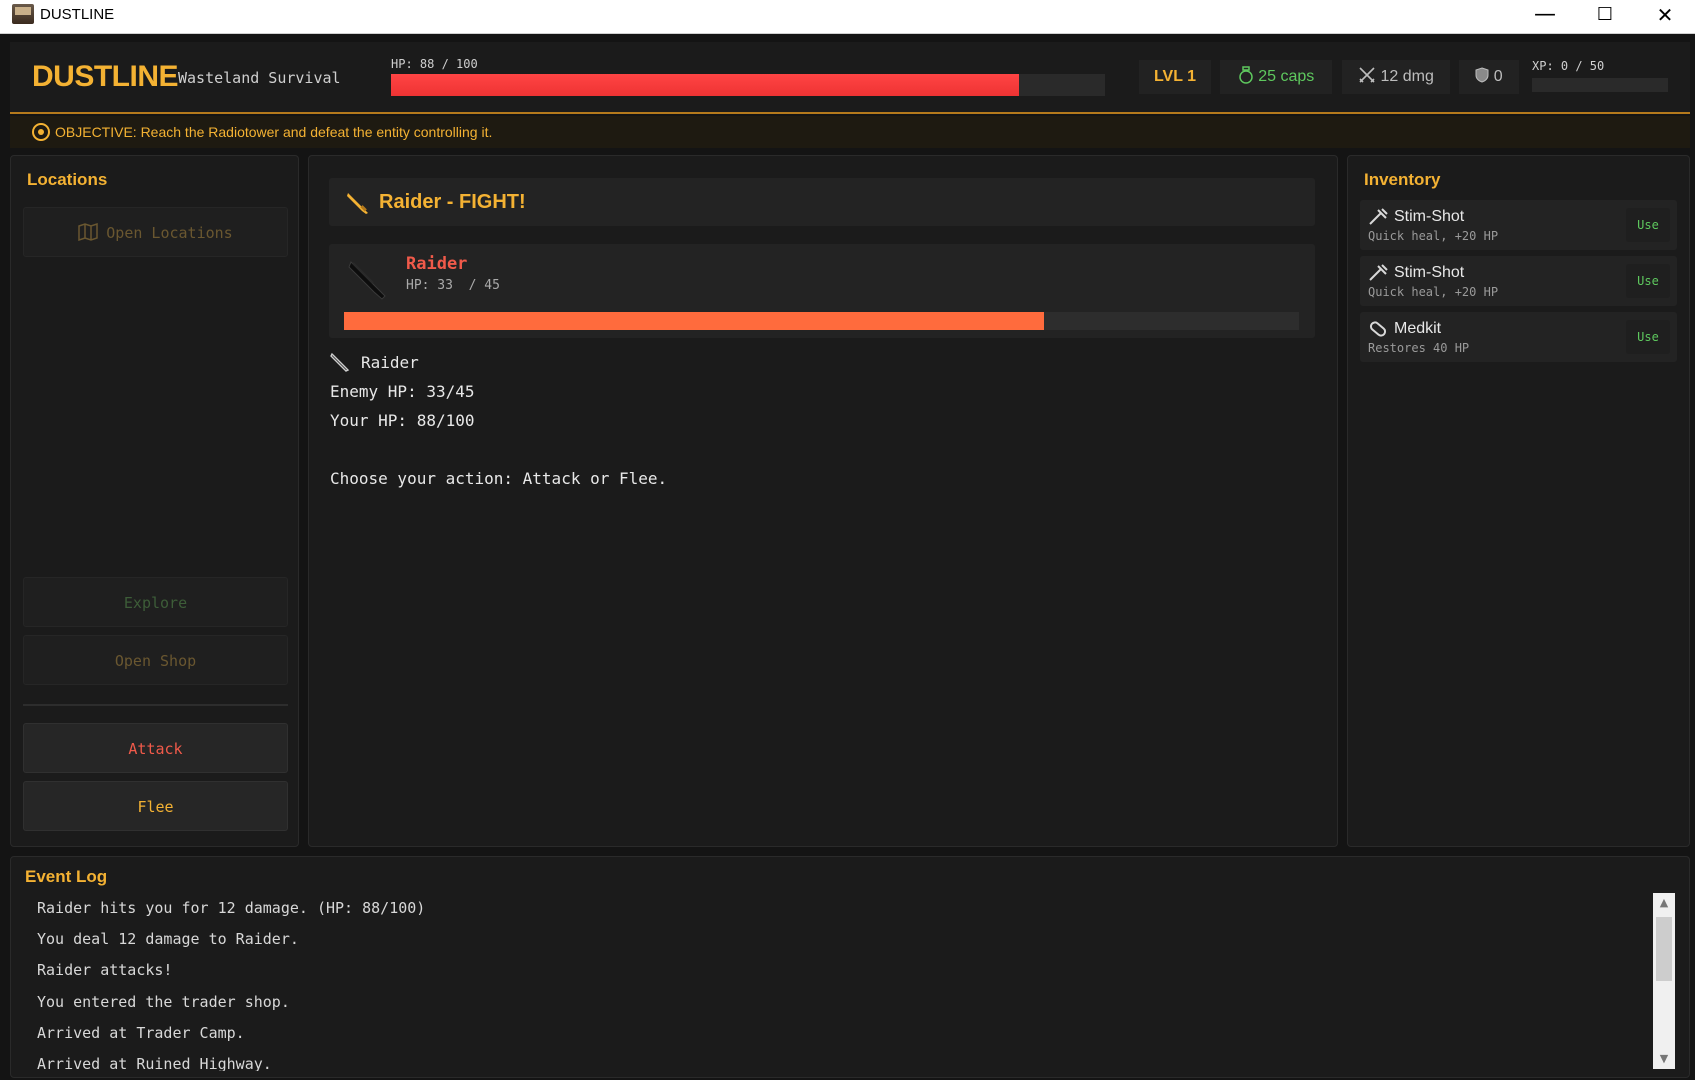  What do you see at coordinates (1402, 179) in the screenshot?
I see `inventory-title: Inventory` at bounding box center [1402, 179].